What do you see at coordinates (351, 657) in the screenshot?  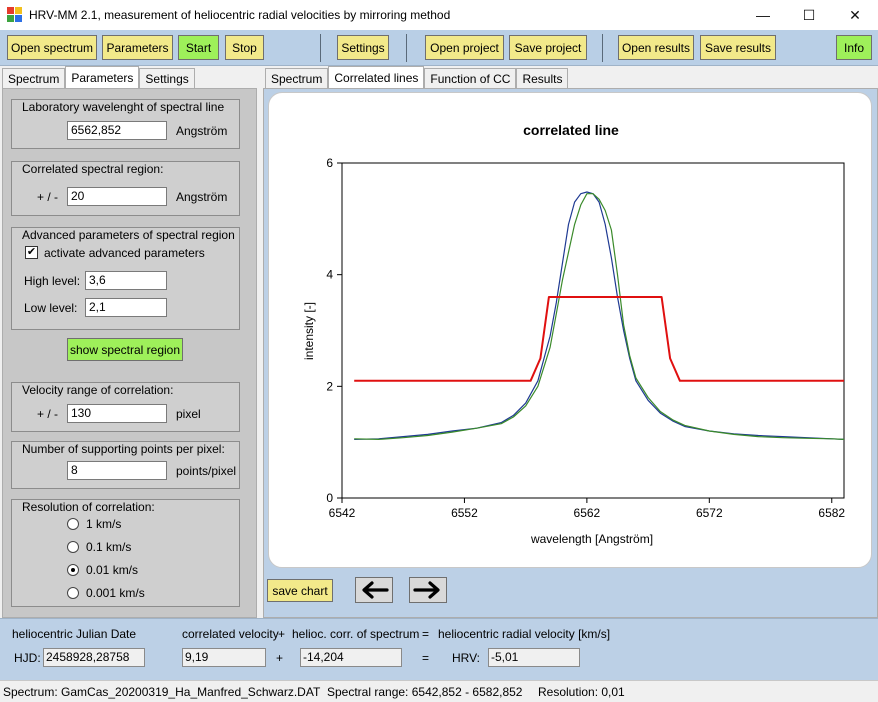 I see `helioc-corr-value: -14,204` at bounding box center [351, 657].